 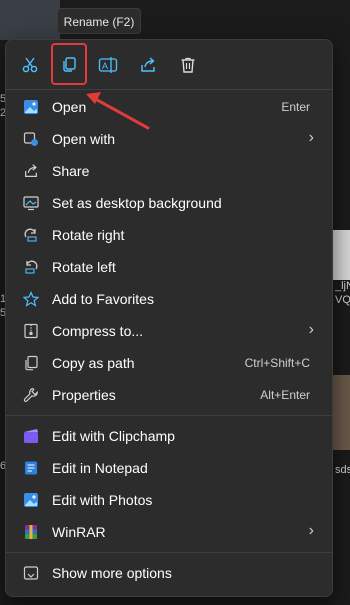 I want to click on annotation-arrow, so click(x=118, y=111).